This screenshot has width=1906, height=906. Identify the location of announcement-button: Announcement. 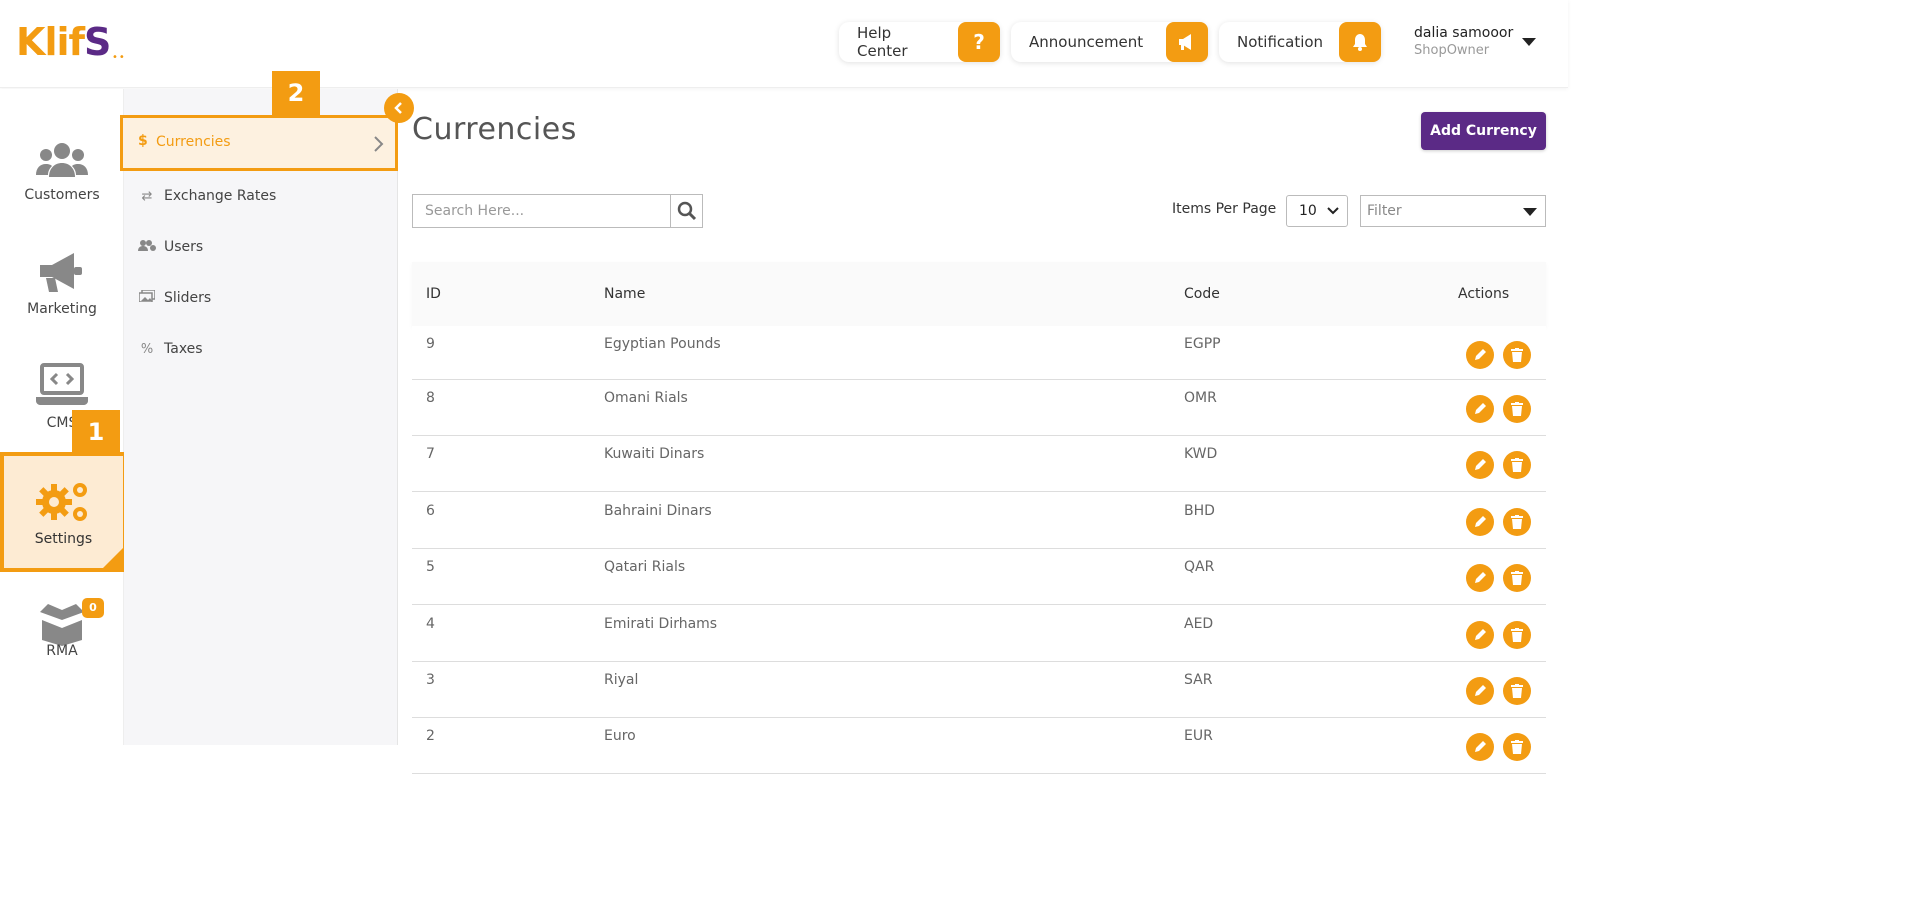
(1109, 42).